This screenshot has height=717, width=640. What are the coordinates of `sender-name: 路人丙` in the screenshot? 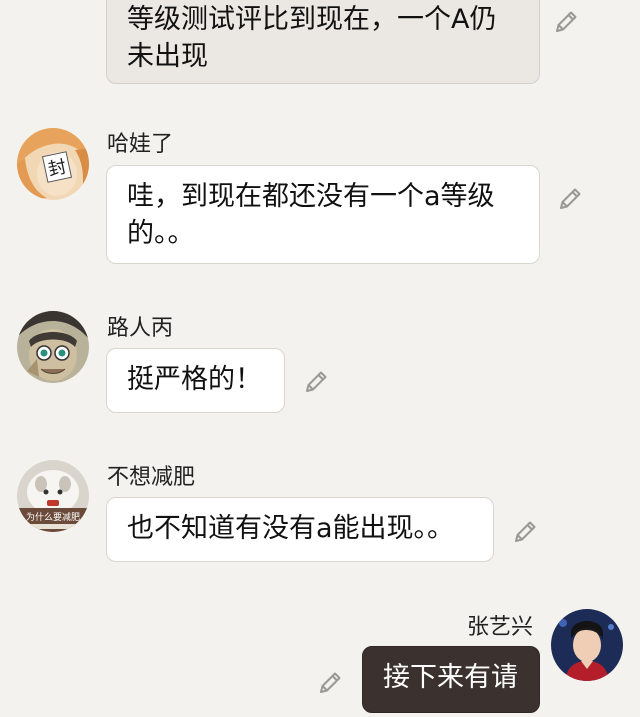 It's located at (140, 328).